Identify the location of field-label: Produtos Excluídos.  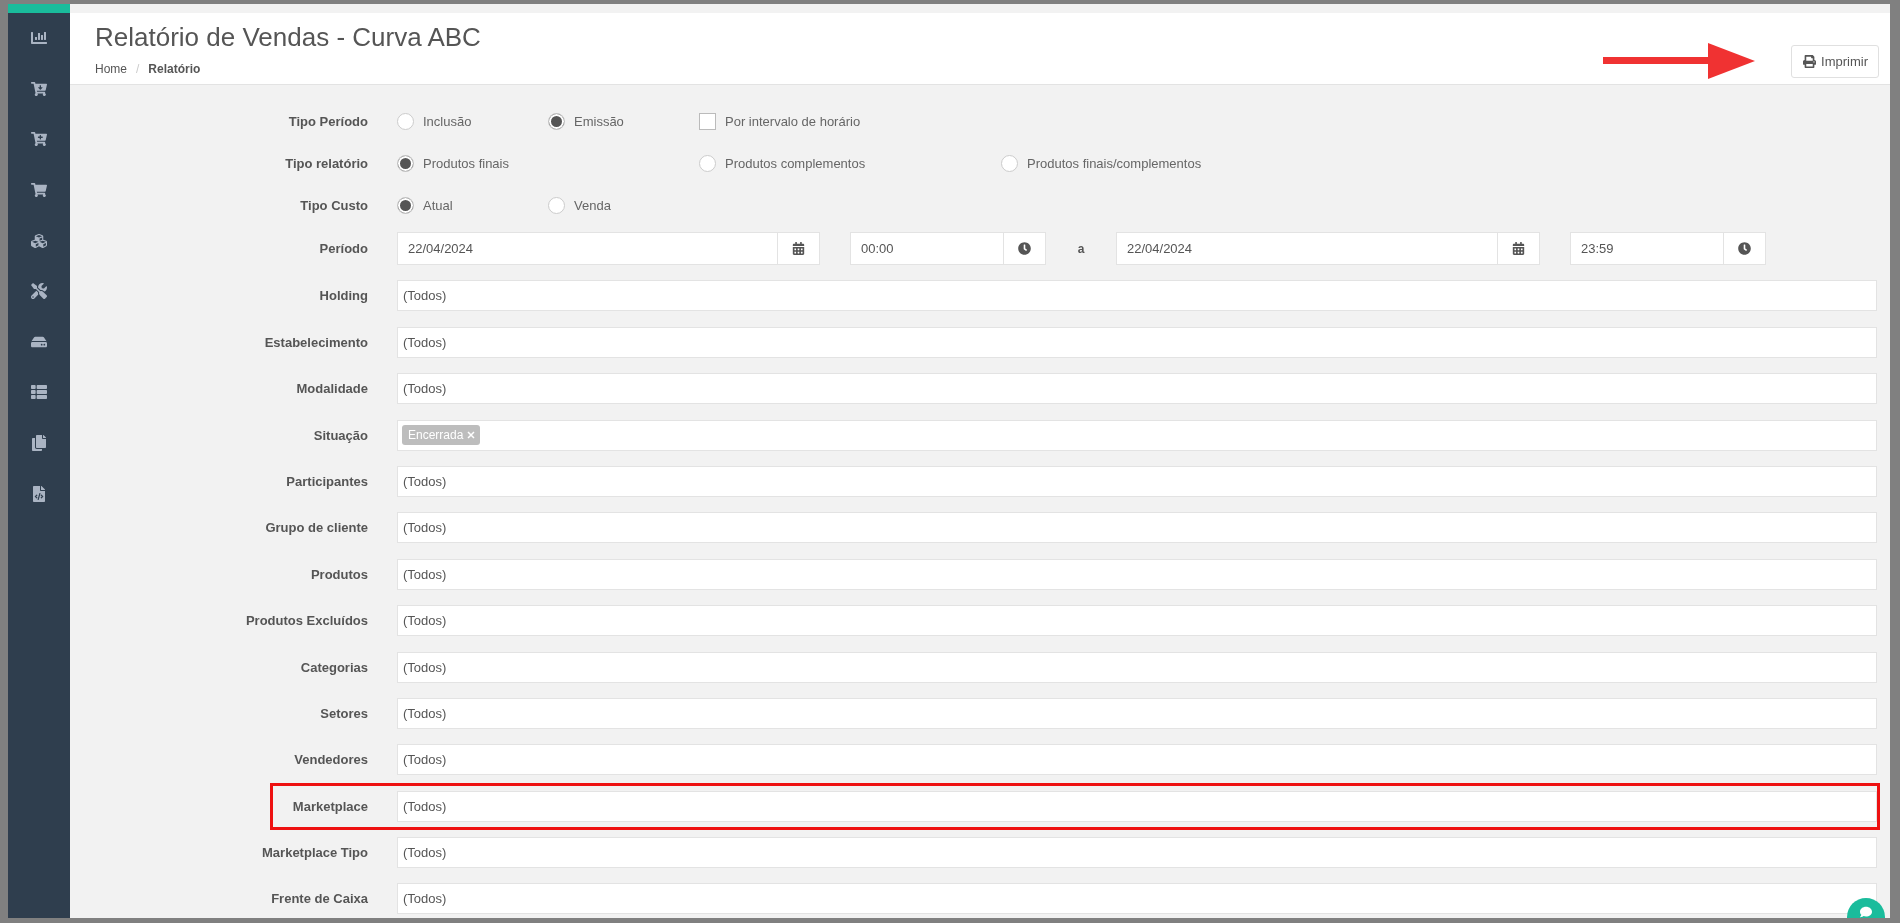
(306, 621).